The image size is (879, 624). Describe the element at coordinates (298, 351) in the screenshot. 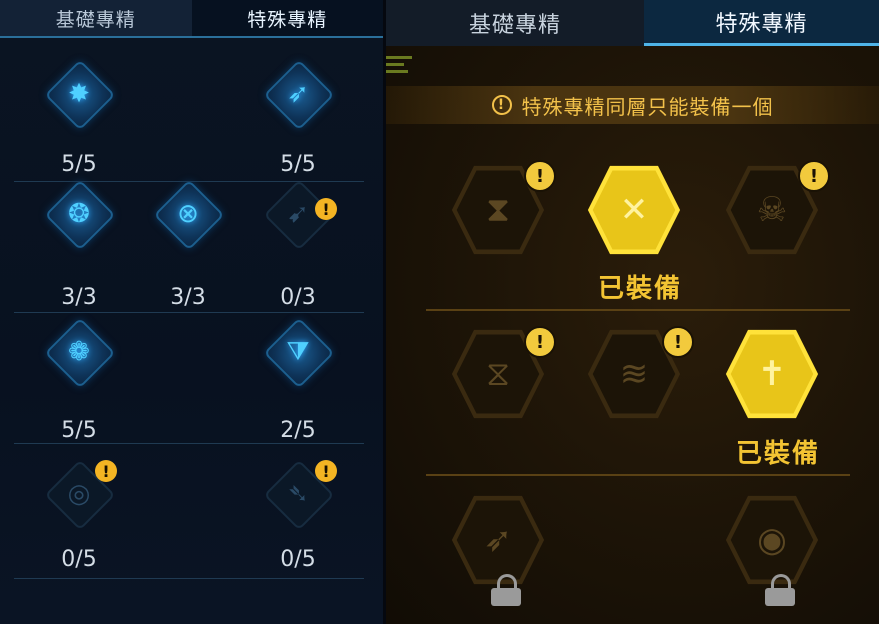

I see `triangle-pillar-icon: ⧩` at that location.